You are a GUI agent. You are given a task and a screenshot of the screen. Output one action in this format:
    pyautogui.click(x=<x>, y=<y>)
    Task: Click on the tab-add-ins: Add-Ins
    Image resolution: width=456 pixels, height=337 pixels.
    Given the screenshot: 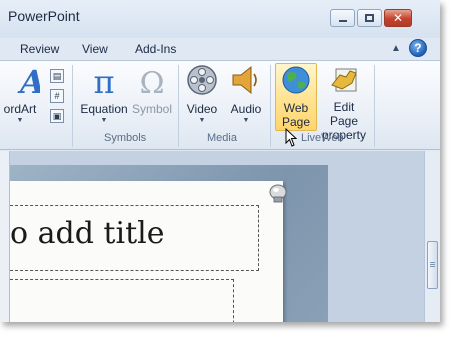 What is the action you would take?
    pyautogui.click(x=155, y=49)
    